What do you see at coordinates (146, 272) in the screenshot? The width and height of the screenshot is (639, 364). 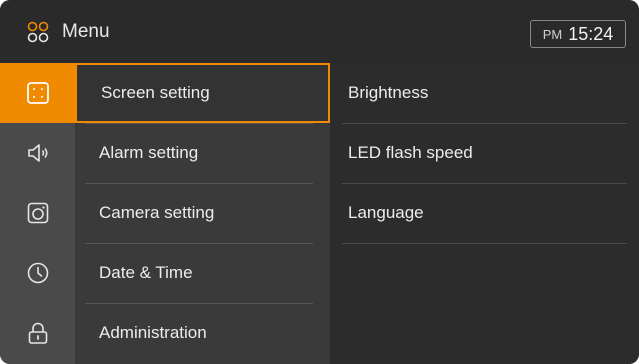 I see `menu-item-label: Date & Time` at bounding box center [146, 272].